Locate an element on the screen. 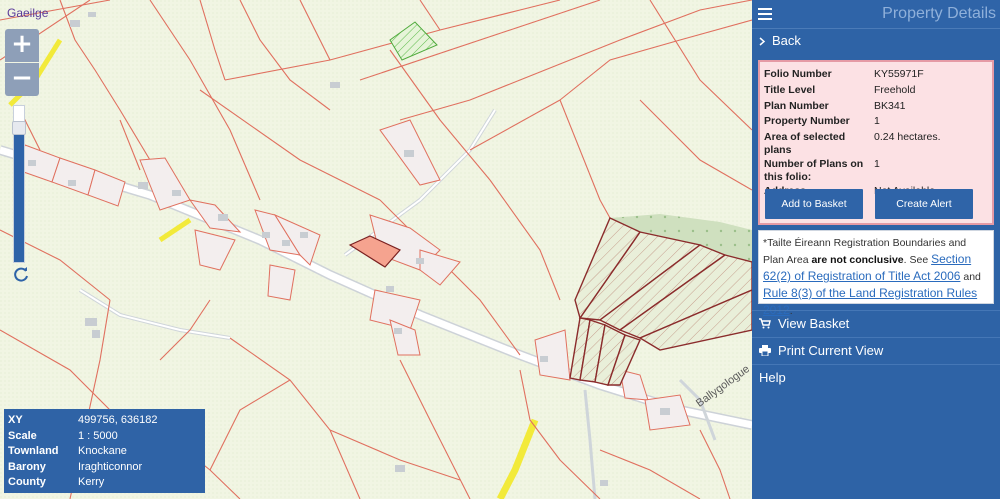 The height and width of the screenshot is (499, 1000). info-row: Townland Knockane is located at coordinates (104, 452).